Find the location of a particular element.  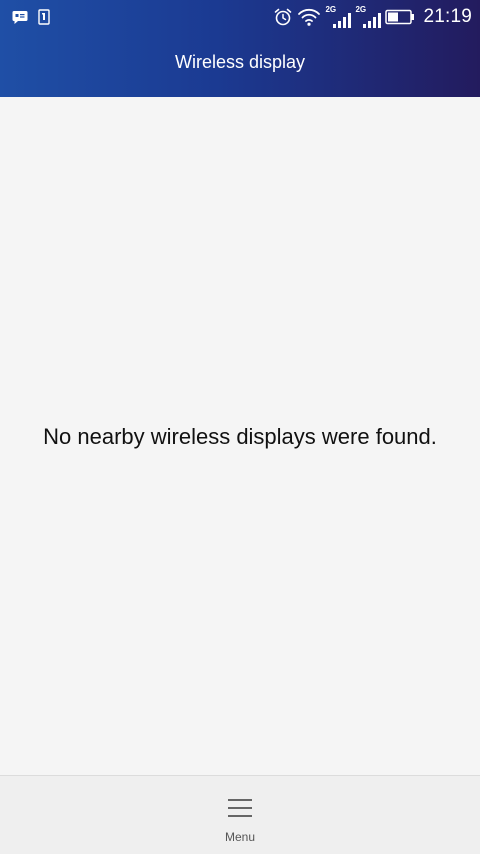

signal-indicator-1: 2G is located at coordinates (338, 16).